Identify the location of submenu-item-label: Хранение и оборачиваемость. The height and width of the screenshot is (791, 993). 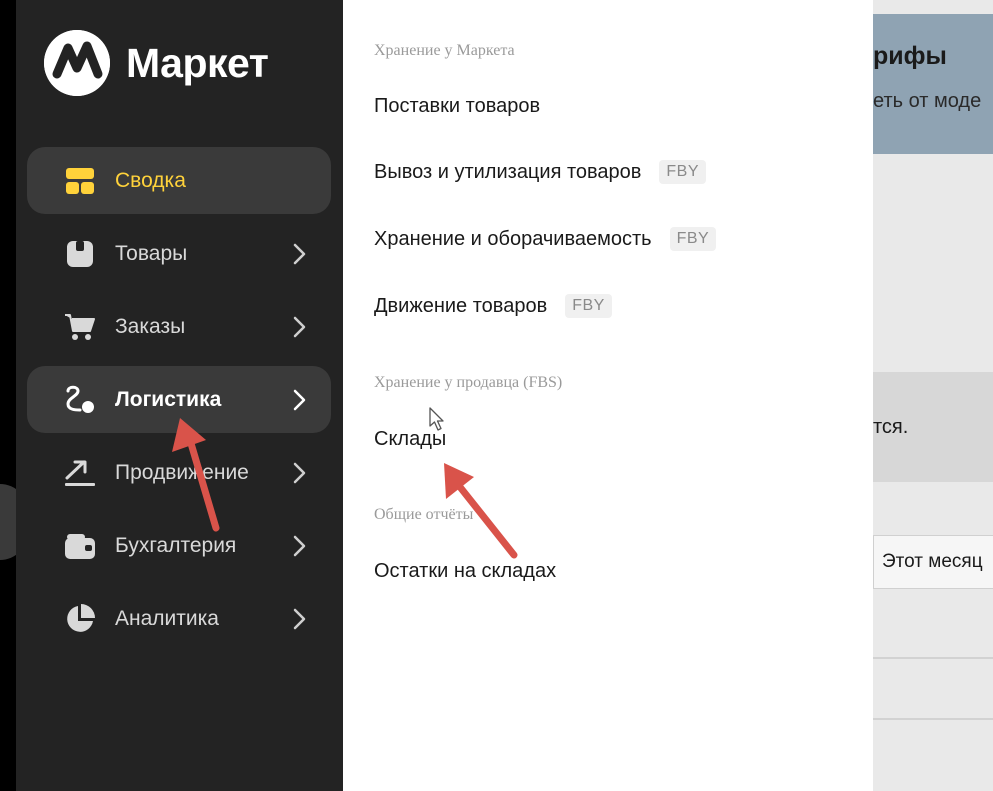
(513, 238).